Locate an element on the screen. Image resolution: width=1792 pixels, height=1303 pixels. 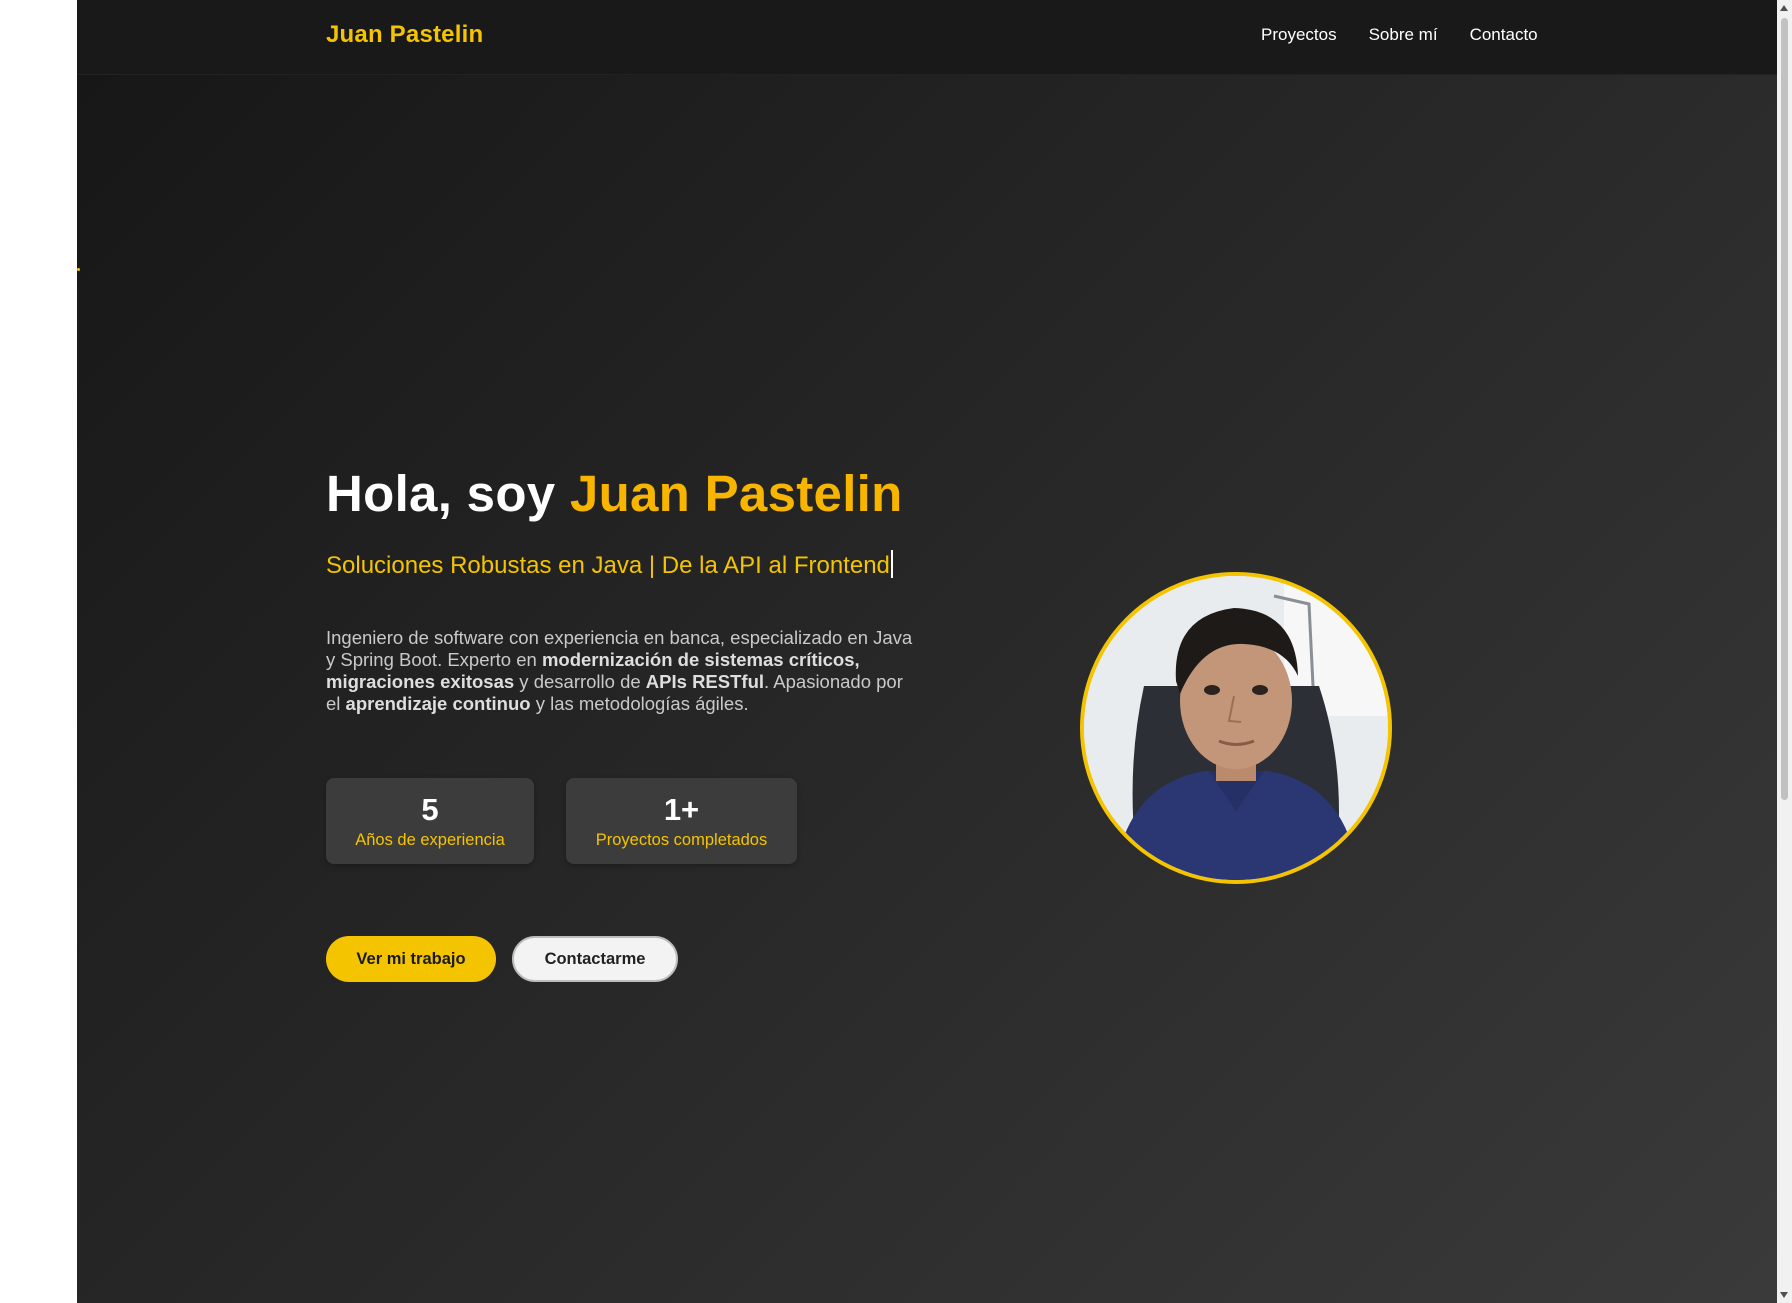
stat-number: 5 is located at coordinates (430, 809).